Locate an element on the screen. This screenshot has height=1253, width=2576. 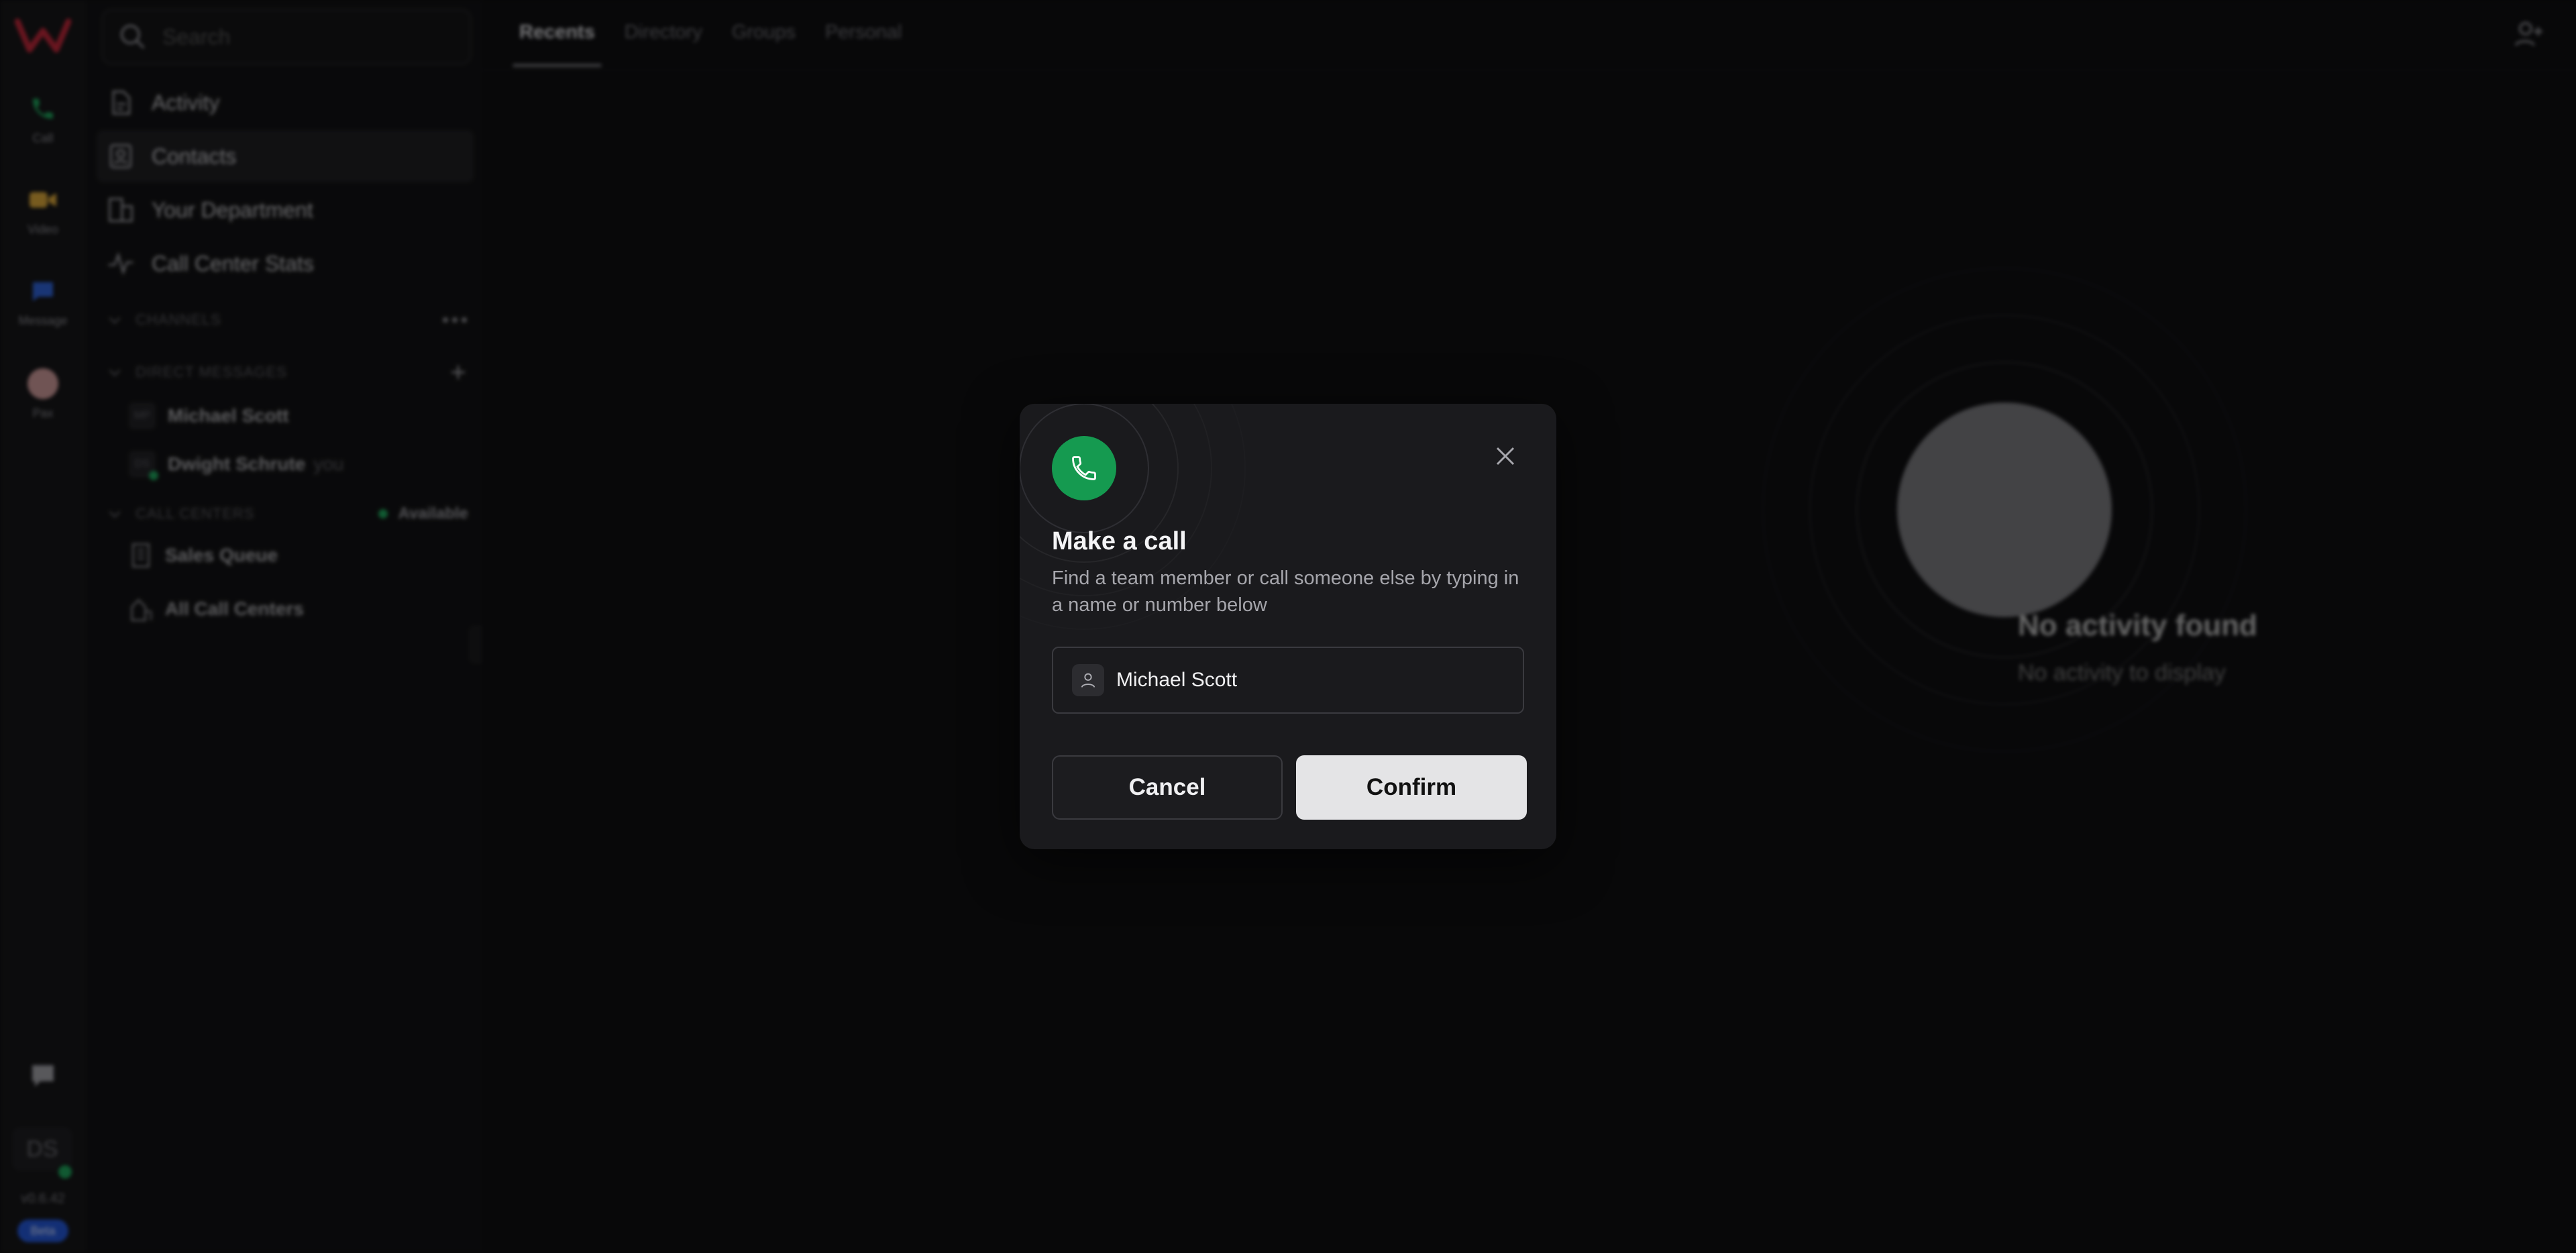
close-button is located at coordinates (1505, 456).